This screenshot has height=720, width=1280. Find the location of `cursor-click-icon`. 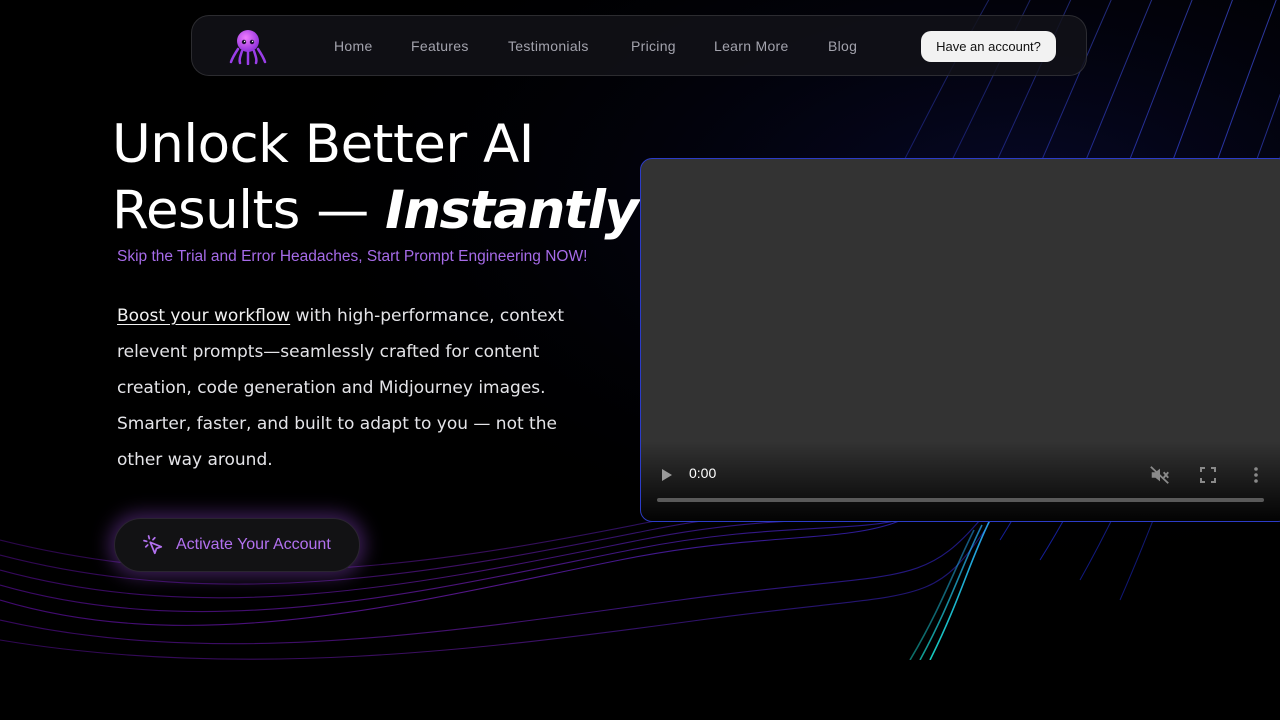

cursor-click-icon is located at coordinates (153, 545).